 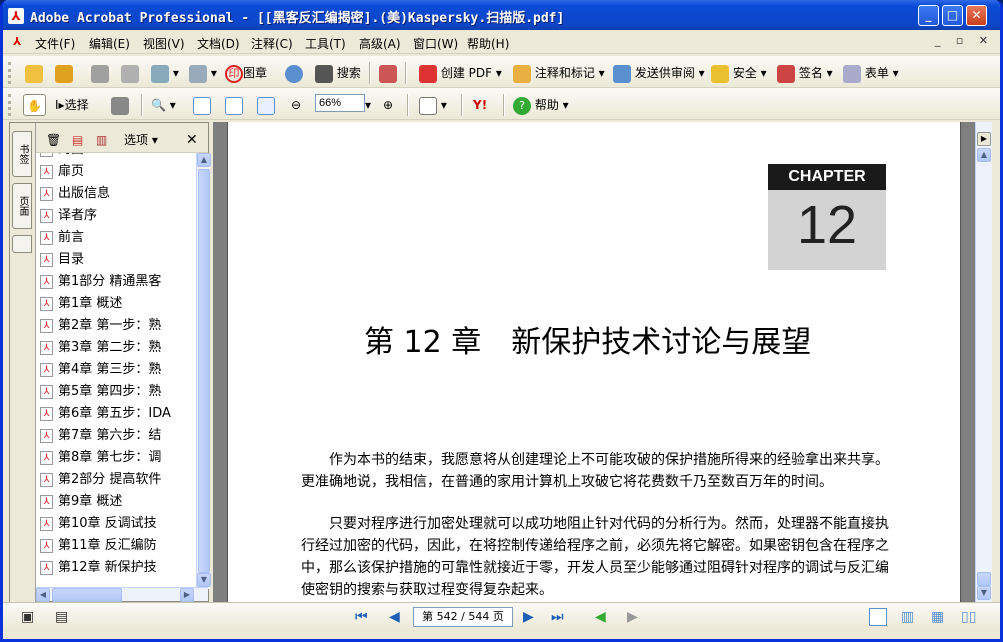 I want to click on bookmark-item: ⅄ 第5章 第四步：熟, so click(x=118, y=392).